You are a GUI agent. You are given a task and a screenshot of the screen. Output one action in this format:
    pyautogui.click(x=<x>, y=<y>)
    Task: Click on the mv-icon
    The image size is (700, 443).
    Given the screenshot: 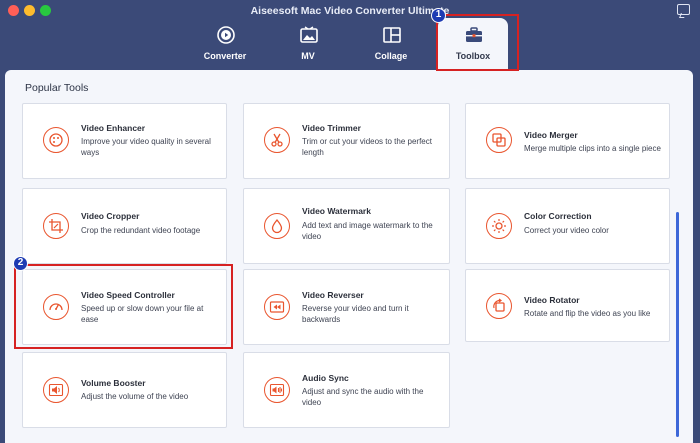 What is the action you would take?
    pyautogui.click(x=309, y=34)
    